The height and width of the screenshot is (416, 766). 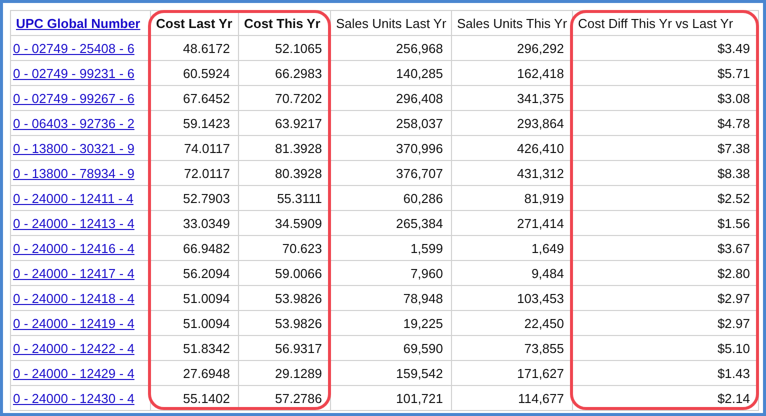 What do you see at coordinates (544, 323) in the screenshot?
I see `table-cell: 22,450` at bounding box center [544, 323].